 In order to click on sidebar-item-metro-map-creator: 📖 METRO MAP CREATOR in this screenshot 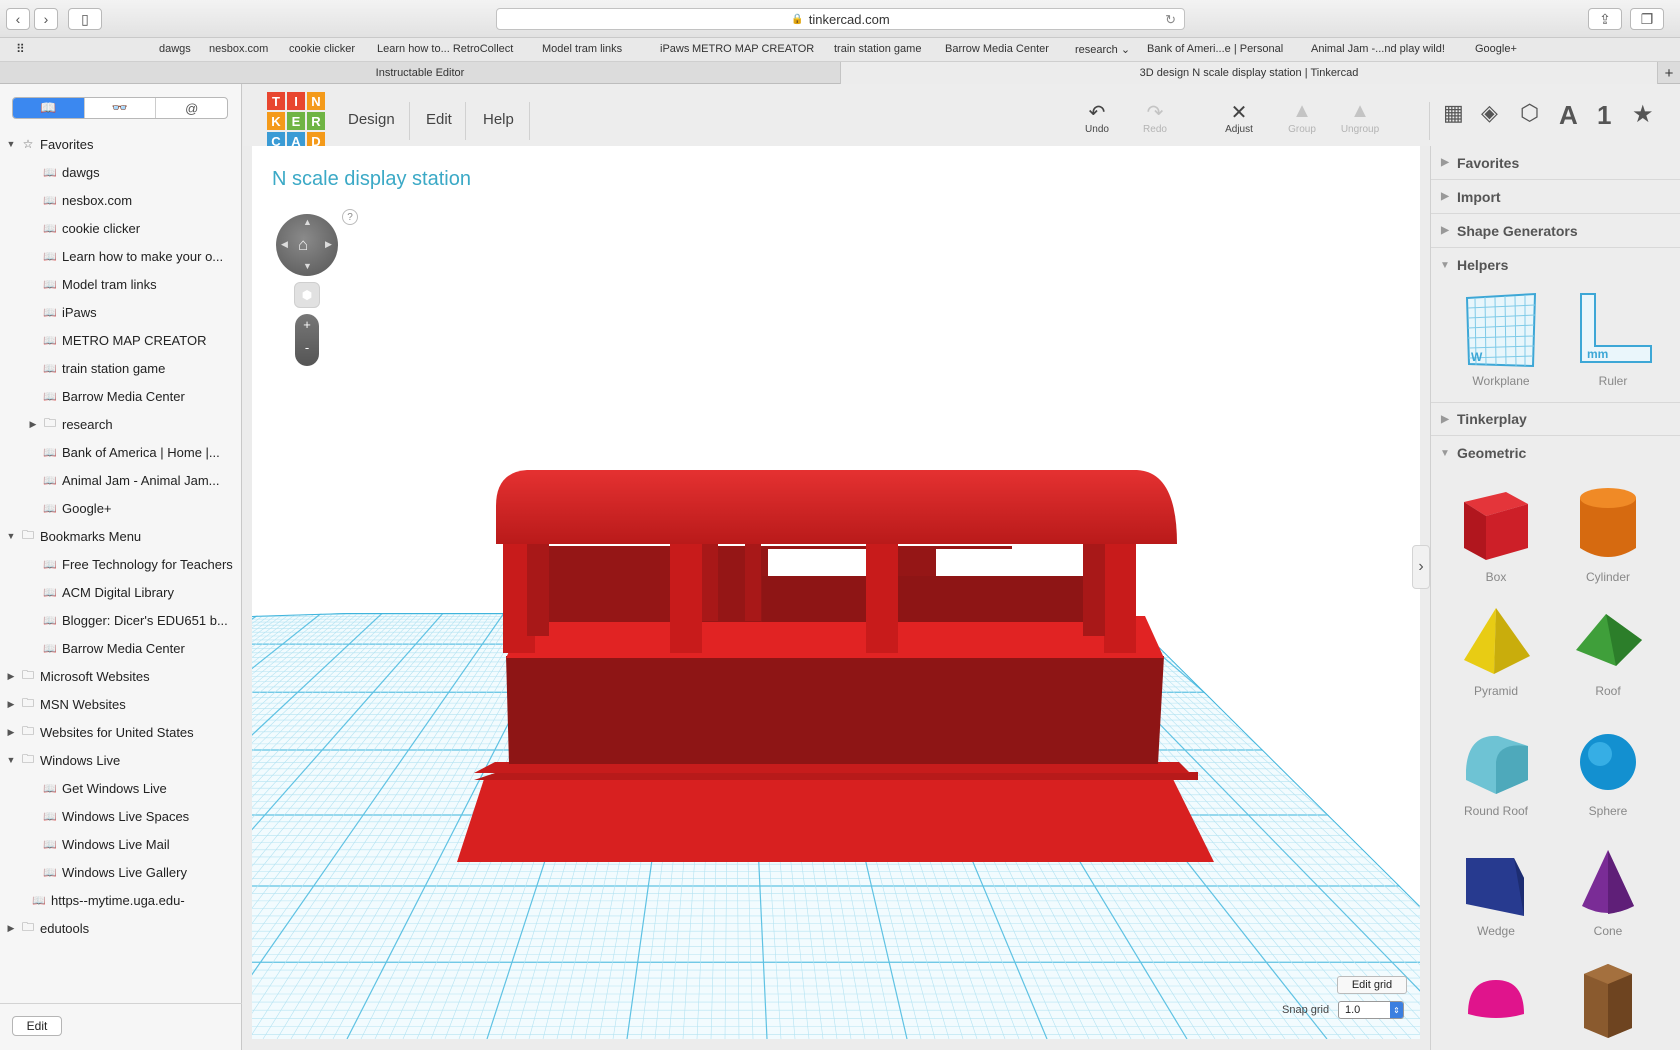, I will do `click(121, 340)`.